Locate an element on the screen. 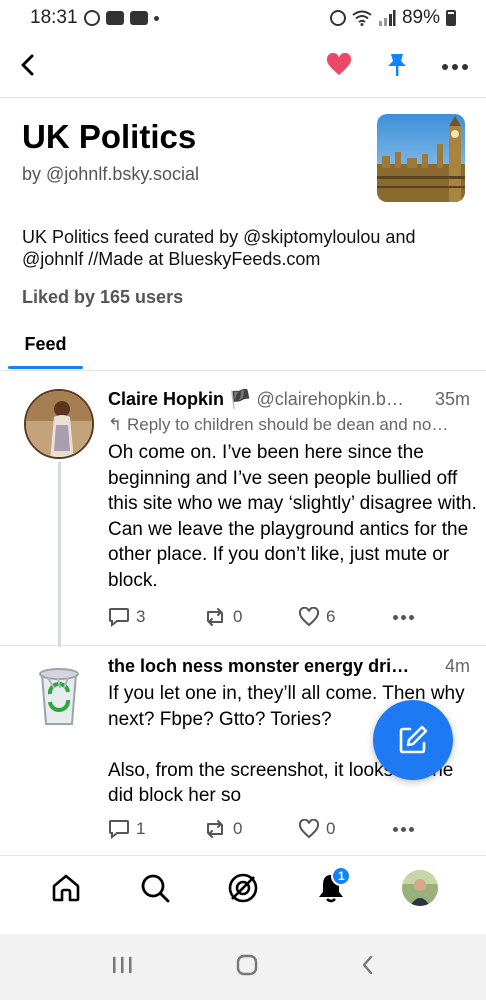 This screenshot has height=1000, width=486. reply-button: 1 is located at coordinates (155, 829).